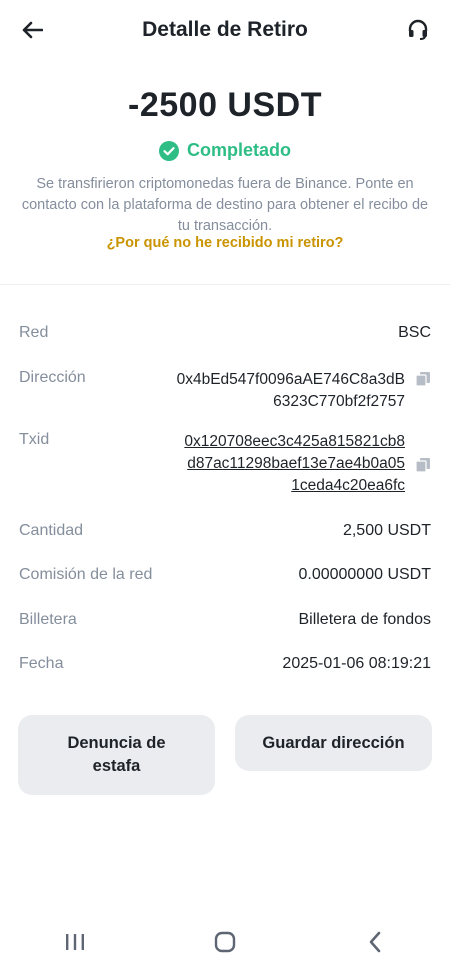  I want to click on back-nav-button, so click(375, 942).